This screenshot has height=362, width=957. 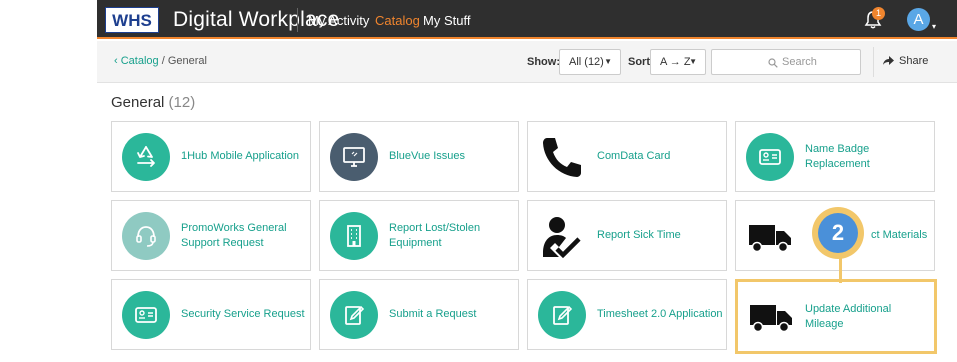 I want to click on tile-label: ct Materials, so click(x=899, y=235).